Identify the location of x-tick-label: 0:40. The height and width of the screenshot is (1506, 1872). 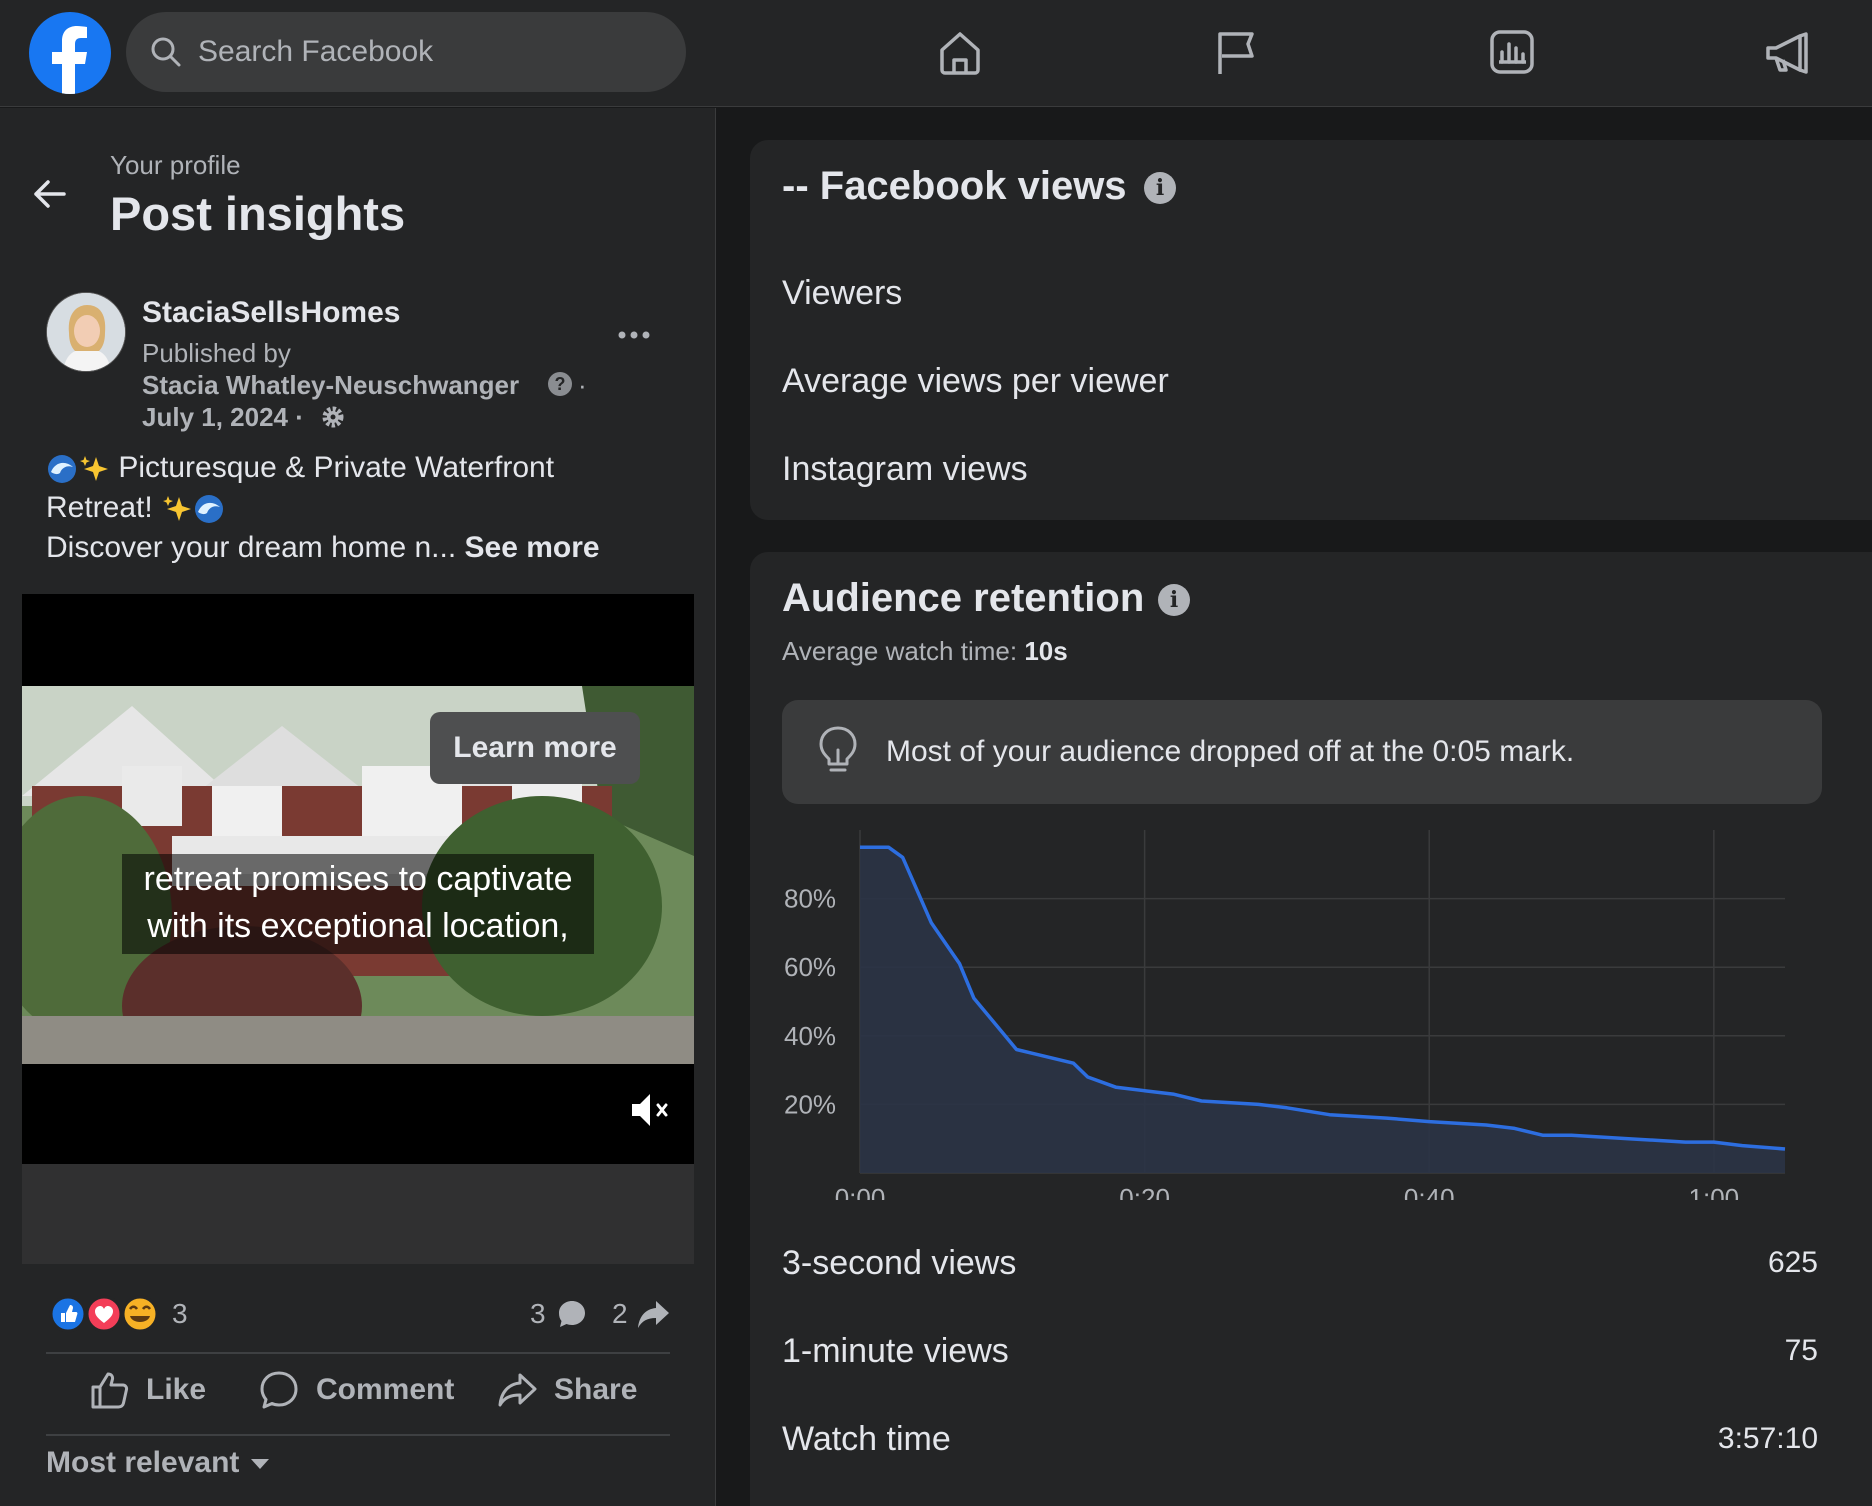
(1429, 1191).